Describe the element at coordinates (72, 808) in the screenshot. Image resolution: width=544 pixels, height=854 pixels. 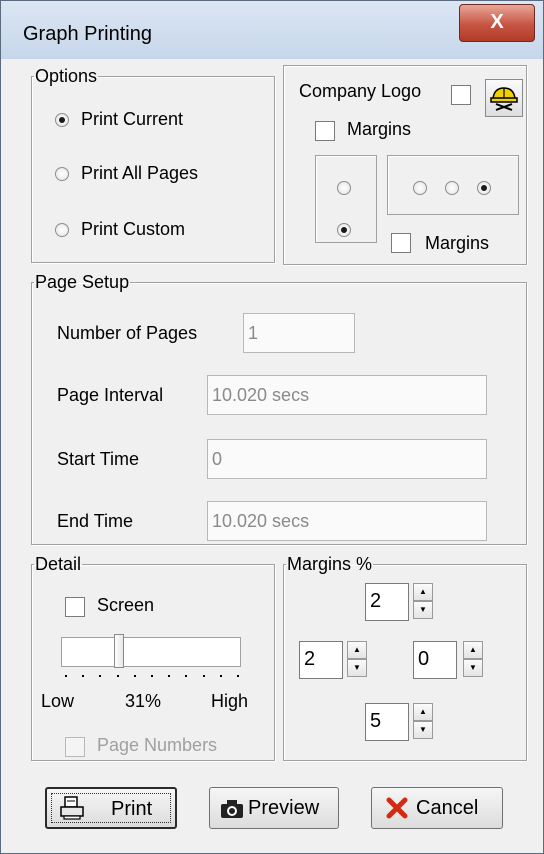
I see `printer-icon` at that location.